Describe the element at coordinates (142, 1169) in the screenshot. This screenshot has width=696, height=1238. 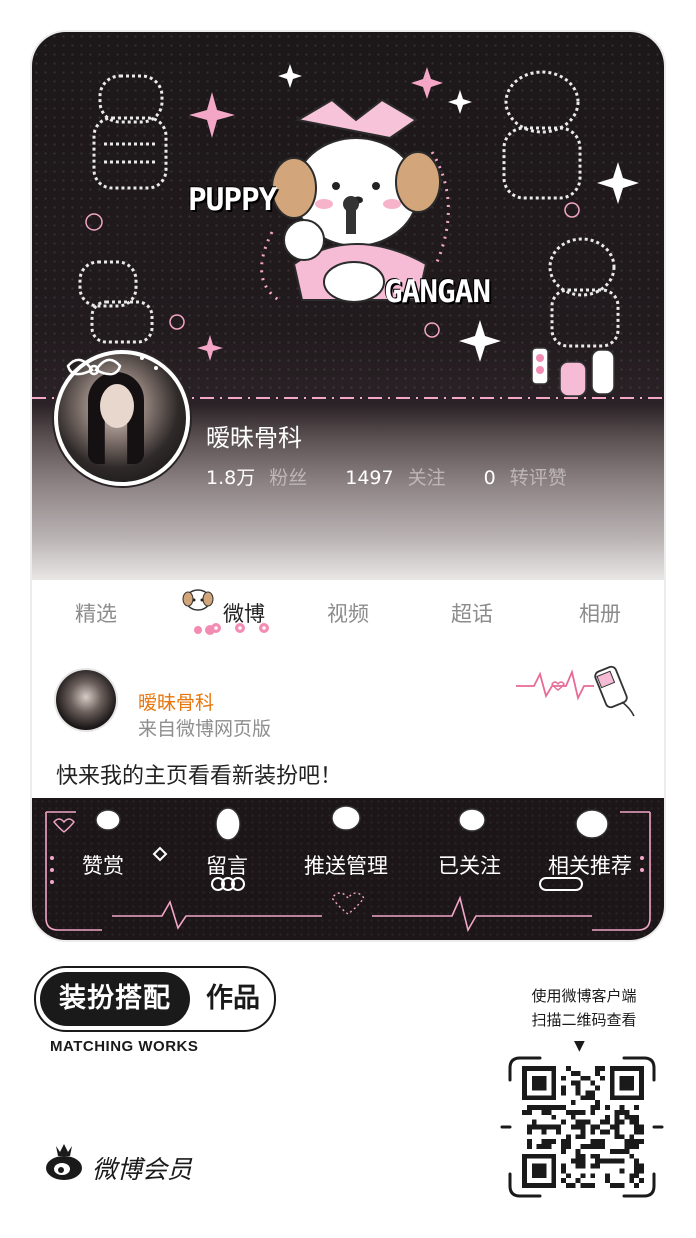
I see `weibo-vip-brand: 微博会员` at that location.